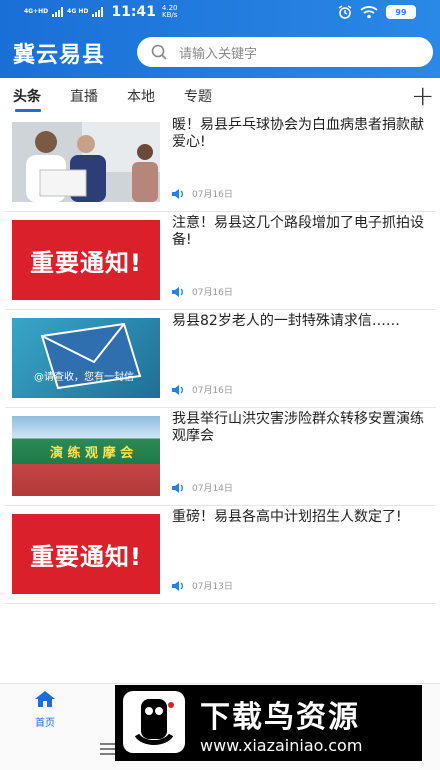 The width and height of the screenshot is (440, 770). What do you see at coordinates (285, 52) in the screenshot?
I see `search-bar: 请输入关键字` at bounding box center [285, 52].